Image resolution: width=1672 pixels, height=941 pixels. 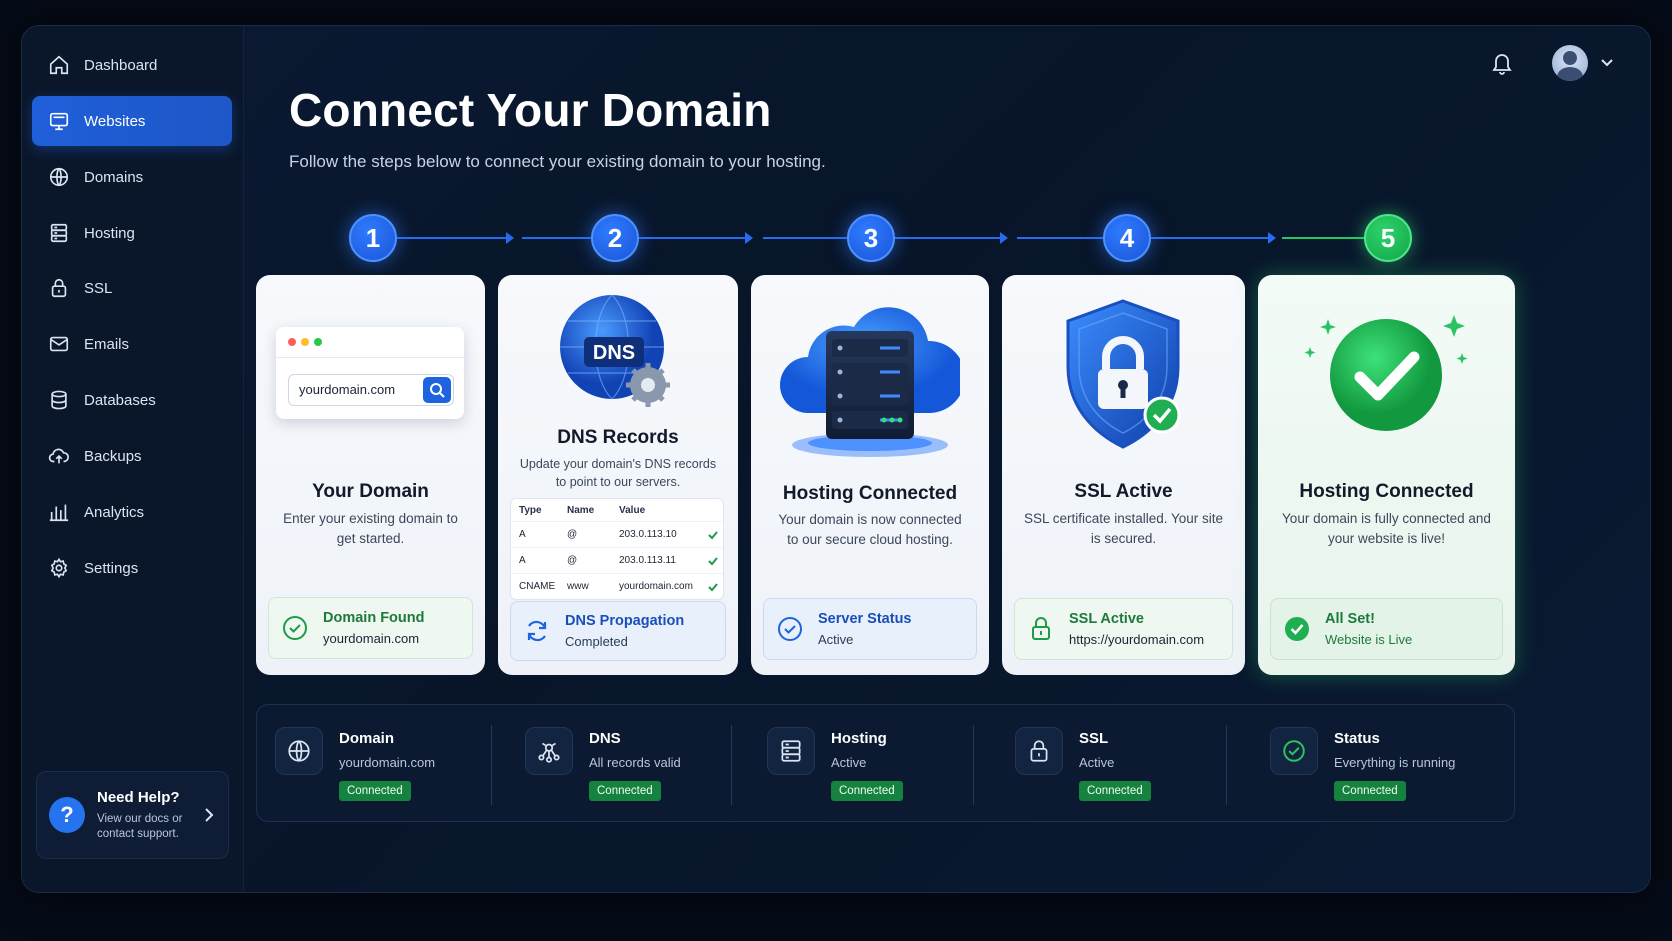 What do you see at coordinates (373, 238) in the screenshot?
I see `step-1: 1` at bounding box center [373, 238].